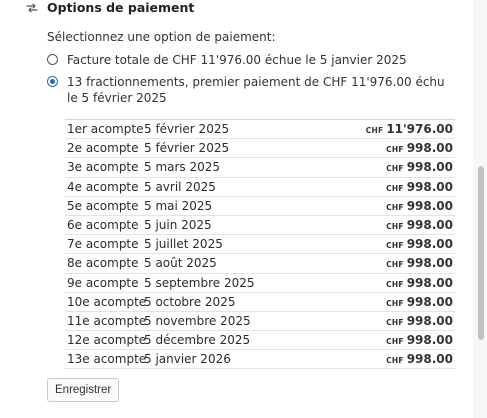 This screenshot has height=418, width=487. What do you see at coordinates (182, 167) in the screenshot?
I see `installment-date: 5 mars 2025` at bounding box center [182, 167].